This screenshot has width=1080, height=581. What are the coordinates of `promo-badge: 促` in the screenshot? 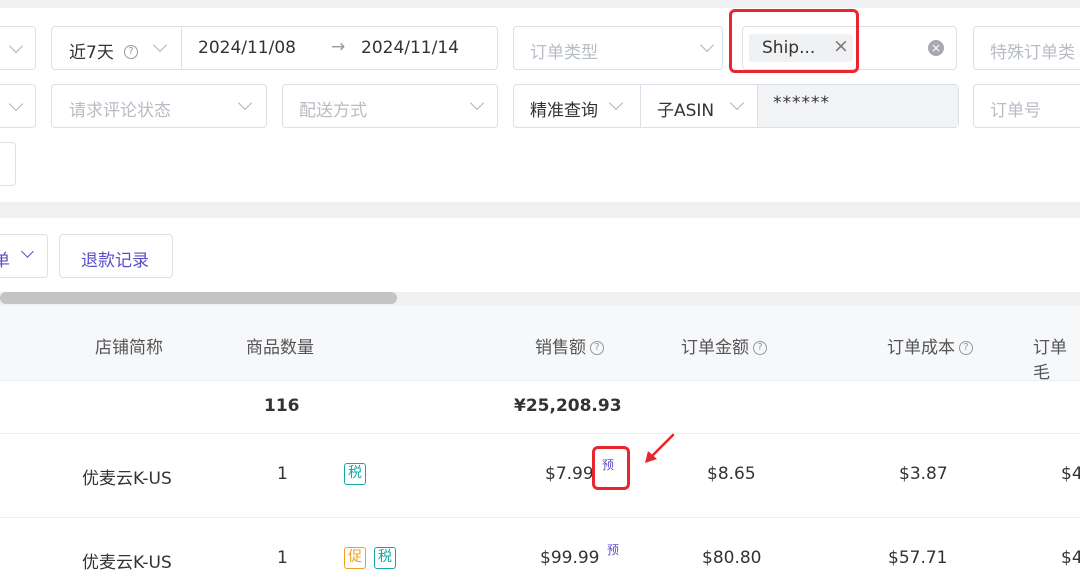 It's located at (355, 558).